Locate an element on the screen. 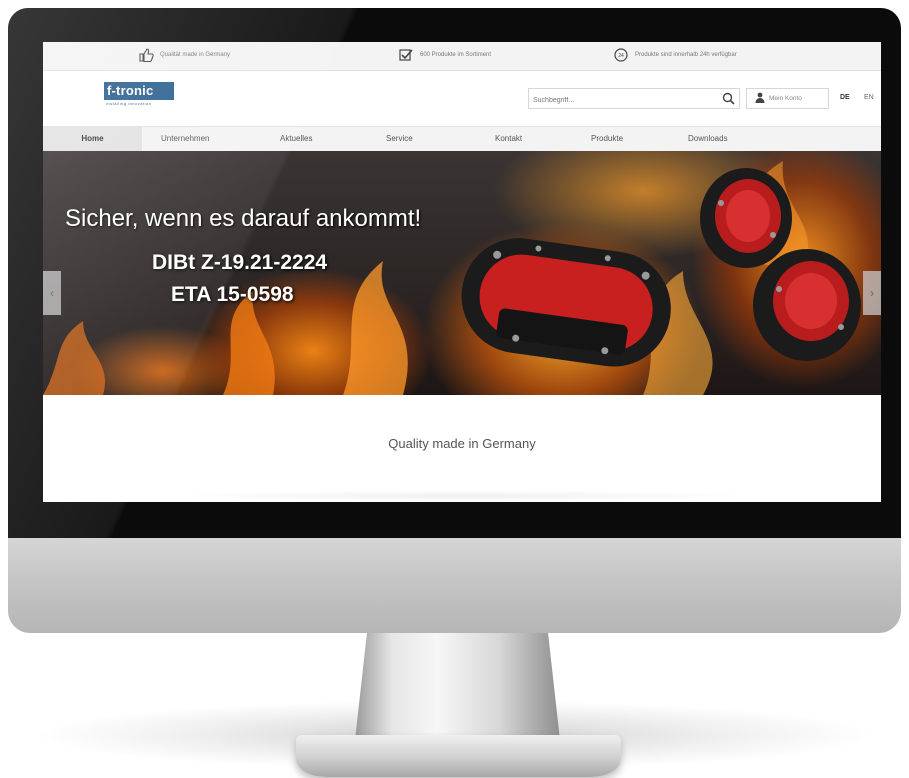  nav-item-aktuelles: Aktuelles is located at coordinates (296, 138).